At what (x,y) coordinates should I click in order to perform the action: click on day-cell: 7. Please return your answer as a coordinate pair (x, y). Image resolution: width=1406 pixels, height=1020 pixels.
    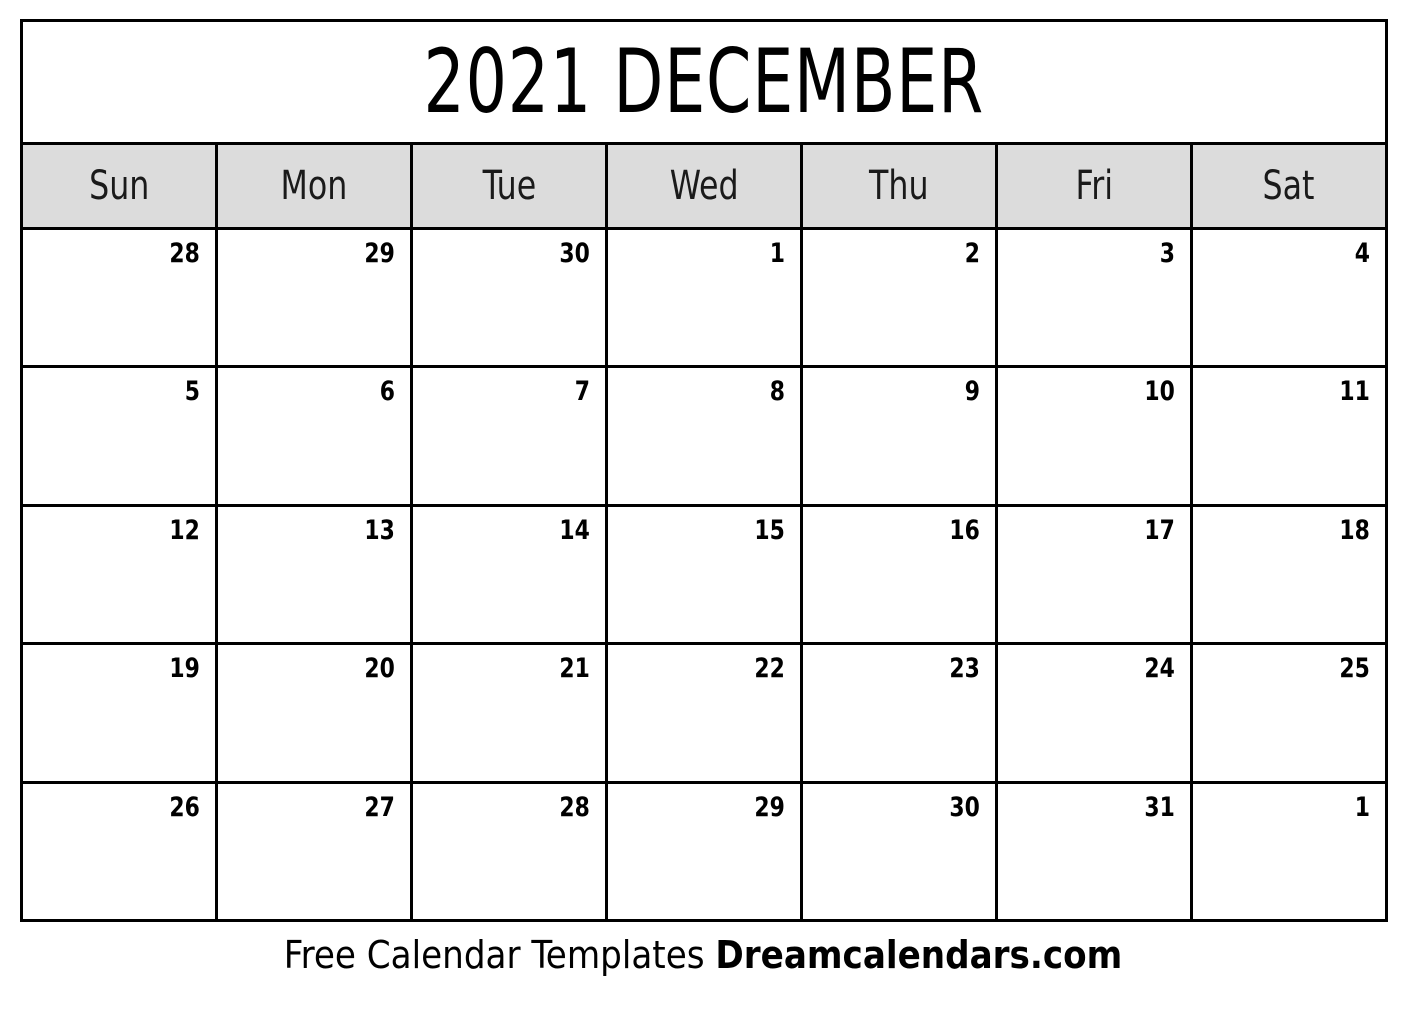
    Looking at the image, I should click on (510, 436).